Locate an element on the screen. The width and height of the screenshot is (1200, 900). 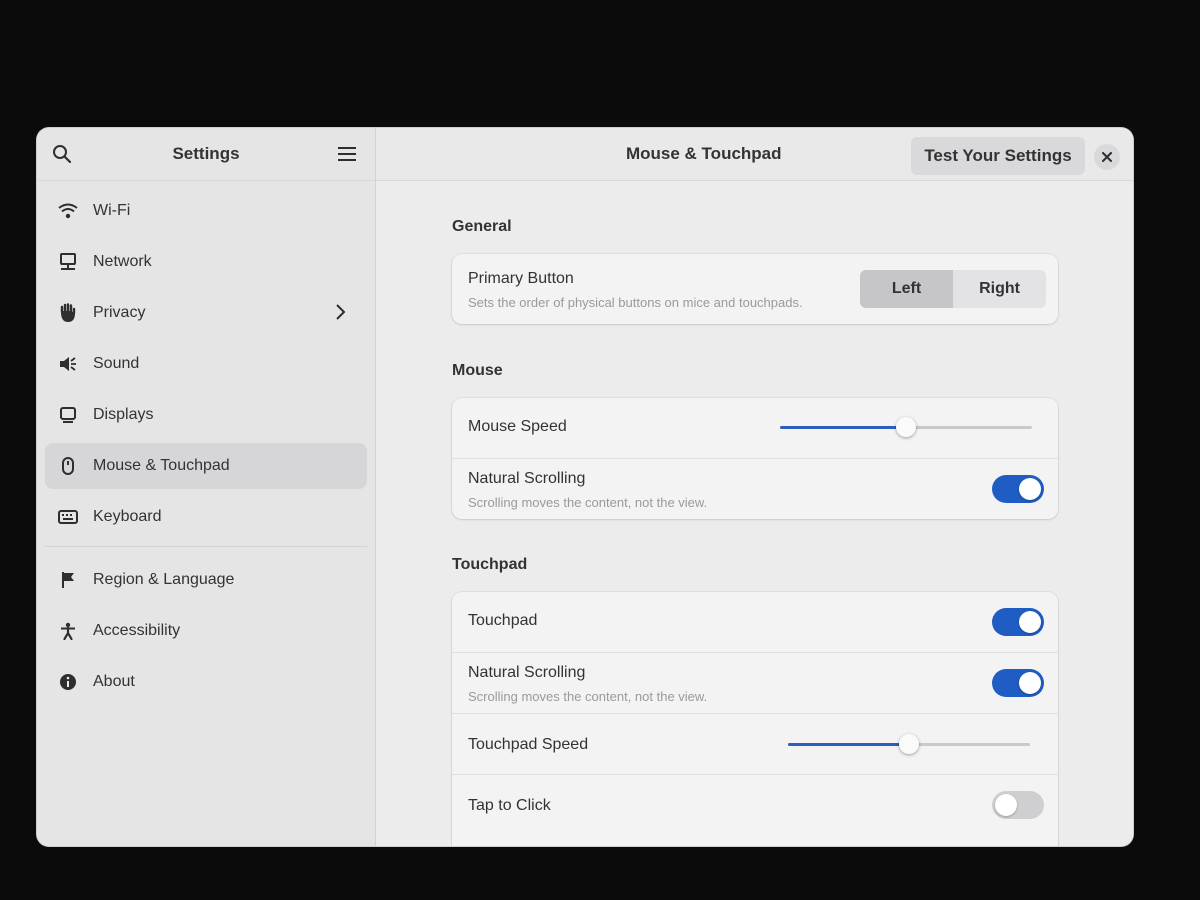
mouse-speed-slider is located at coordinates (906, 427).